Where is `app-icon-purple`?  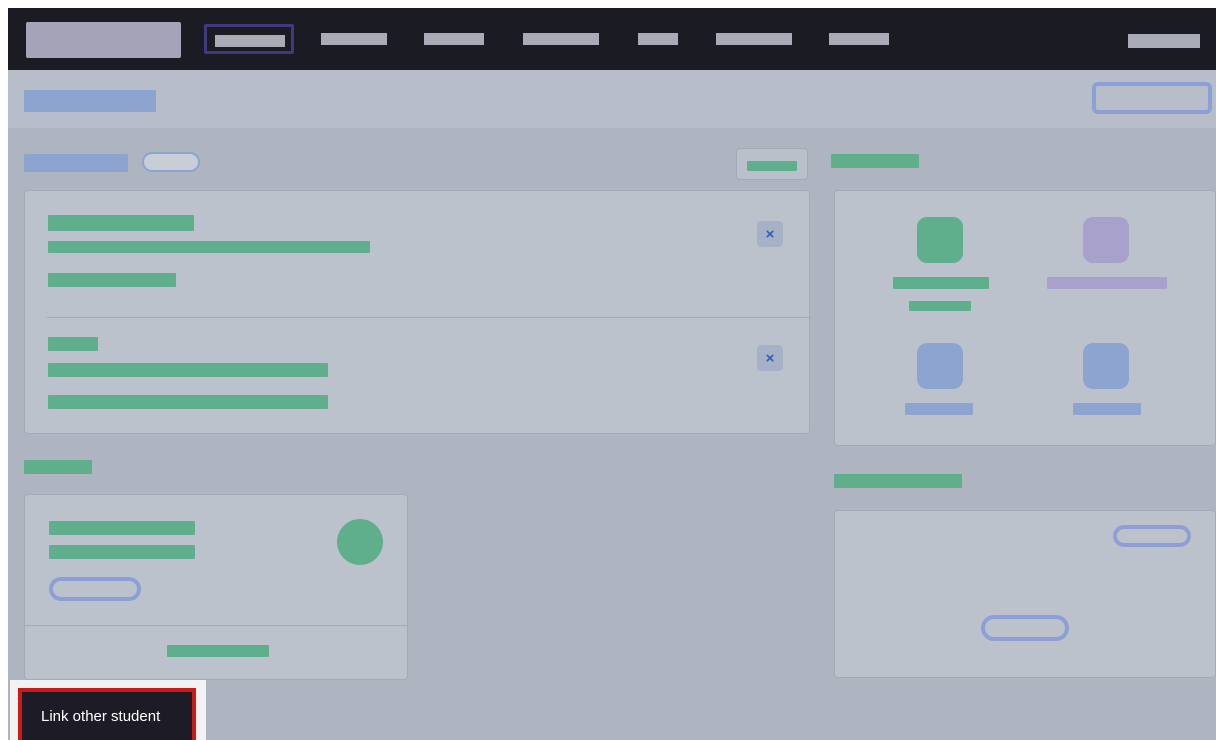
app-icon-purple is located at coordinates (1106, 240).